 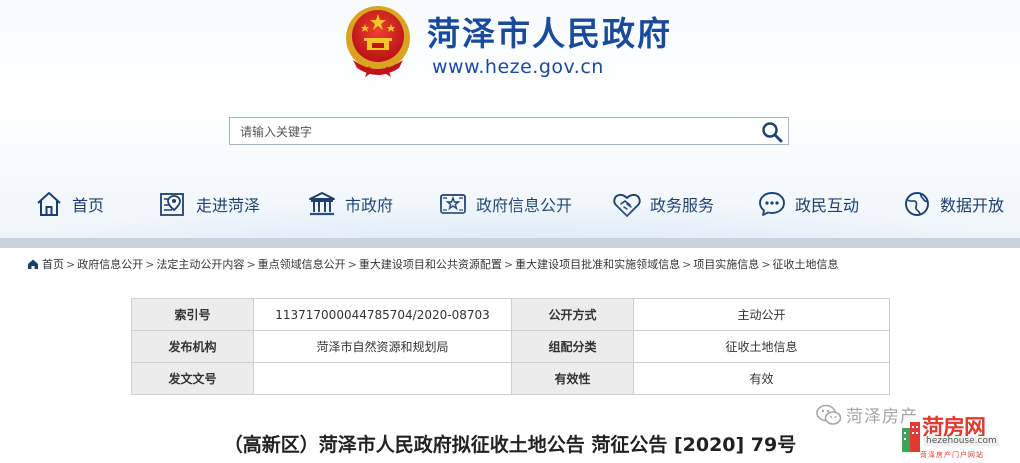 What do you see at coordinates (192, 378) in the screenshot?
I see `meta-key: 发文文号` at bounding box center [192, 378].